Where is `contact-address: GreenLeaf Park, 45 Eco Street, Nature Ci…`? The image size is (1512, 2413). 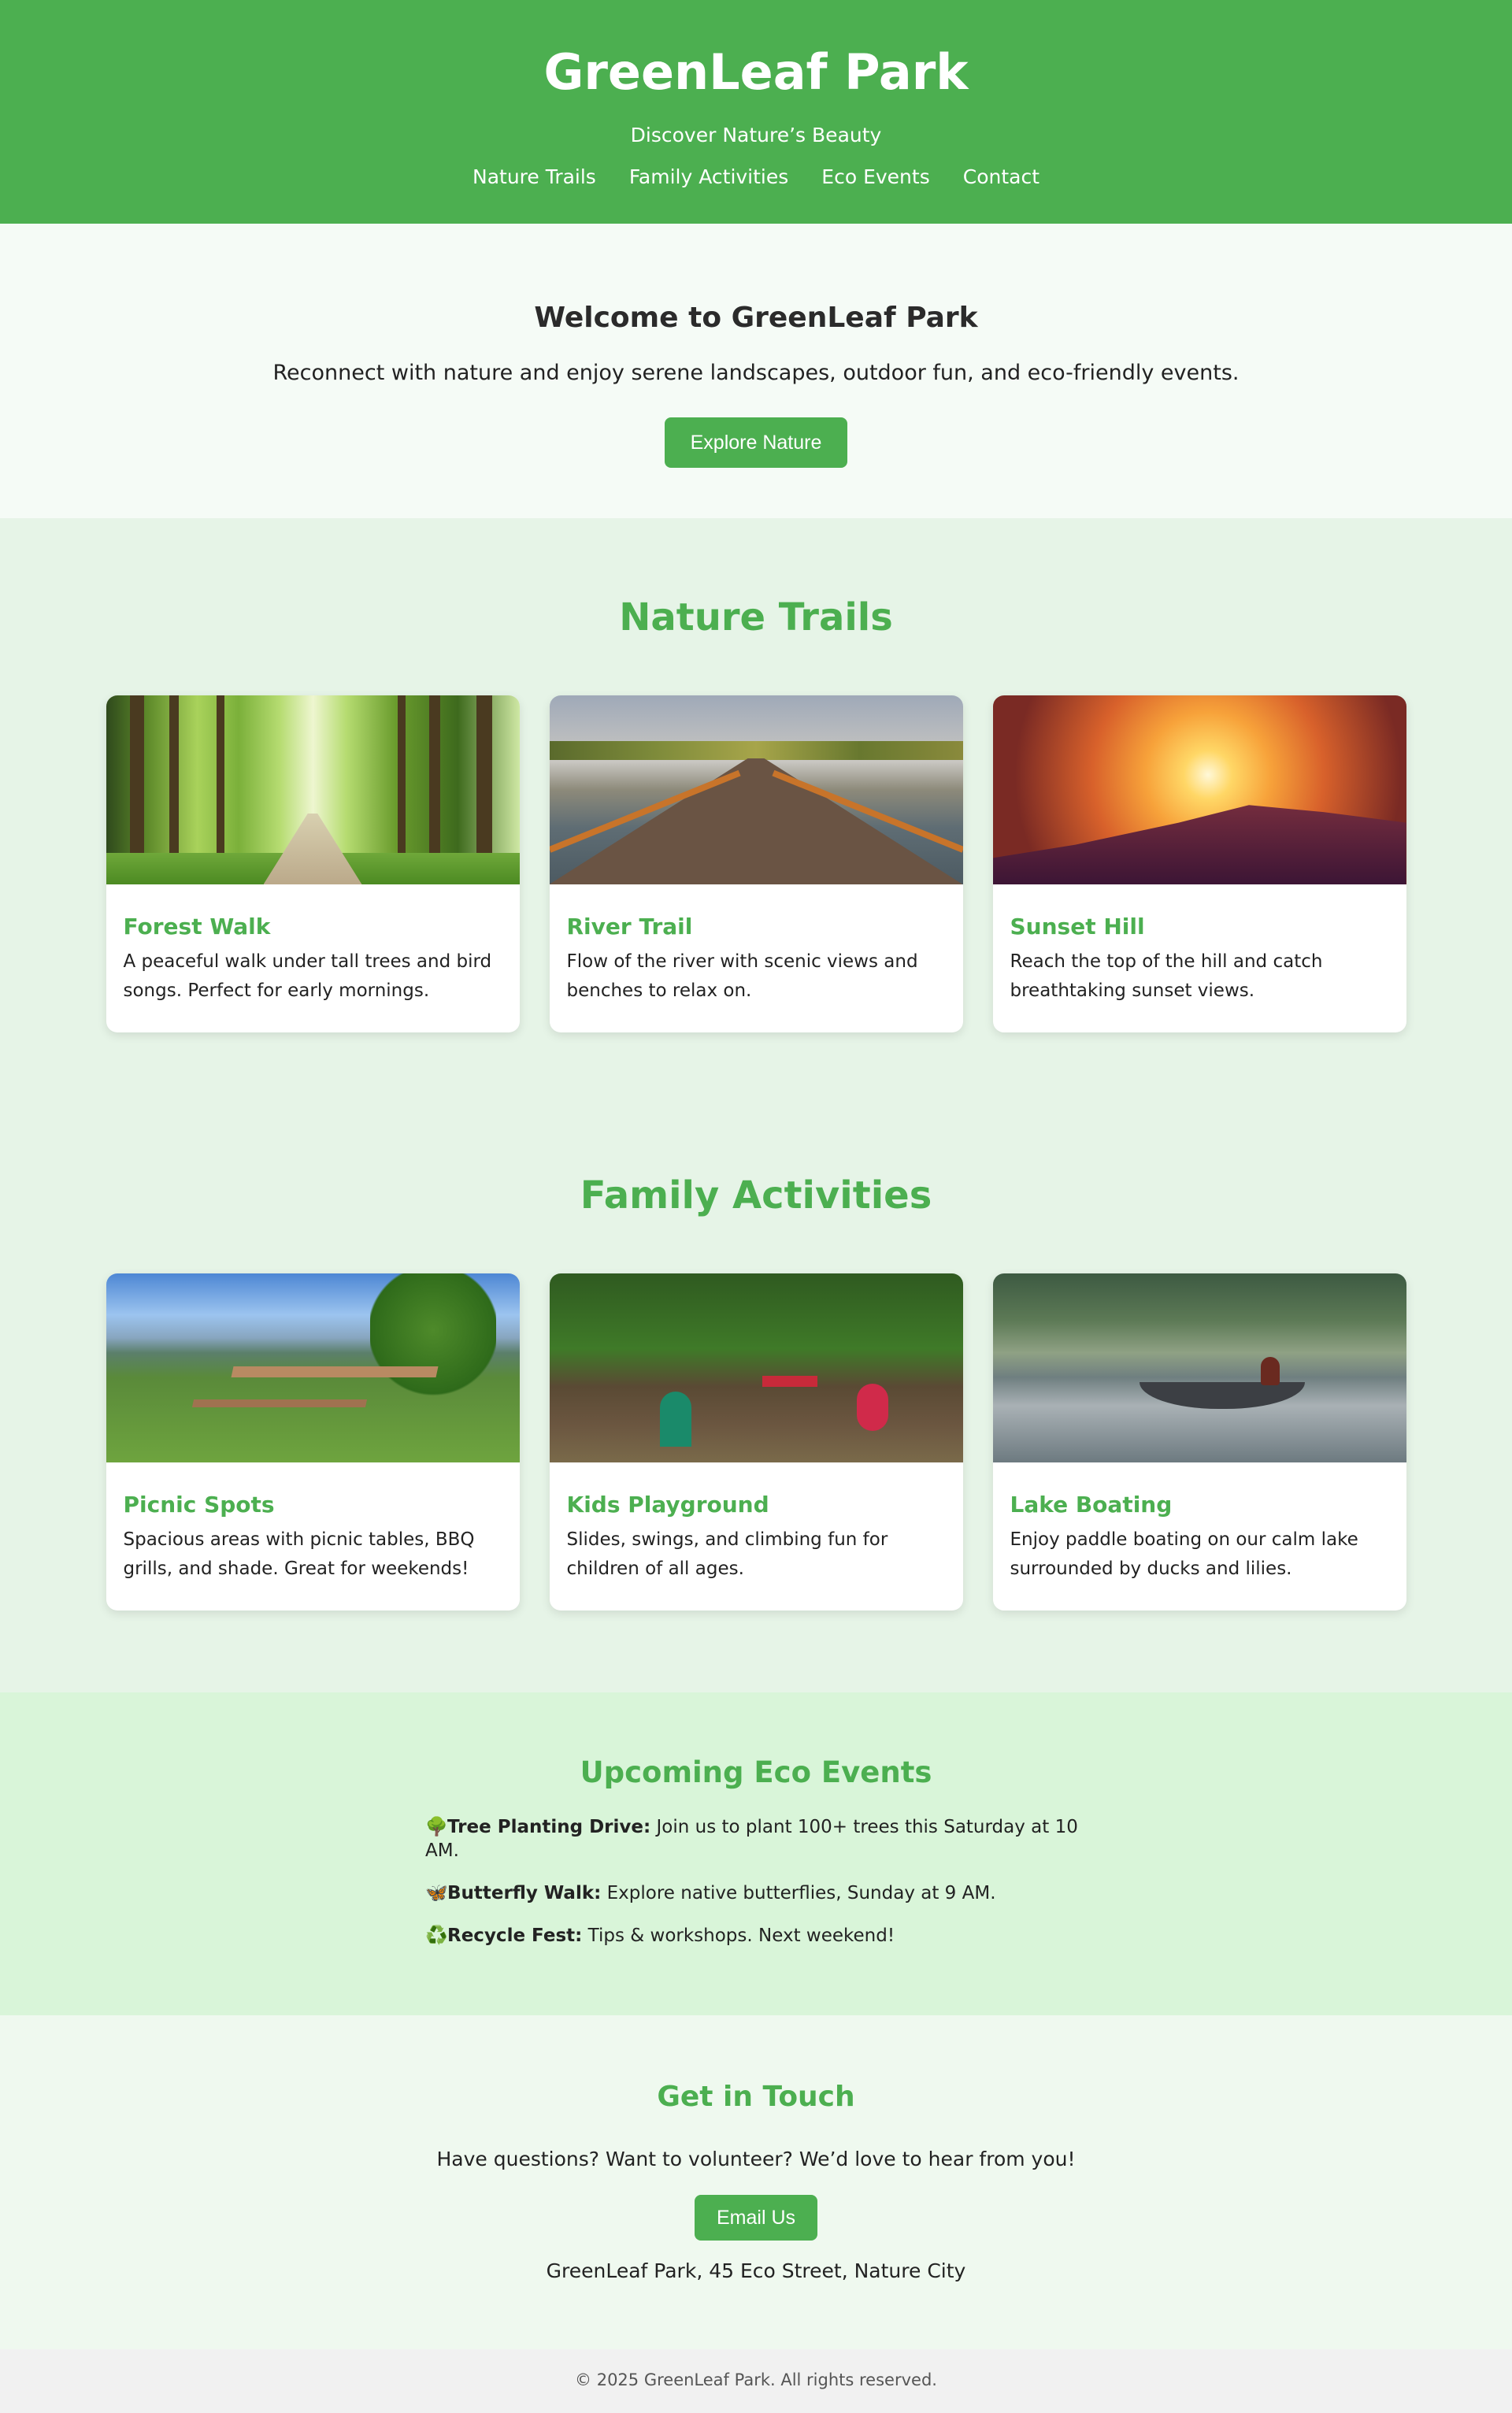
contact-address: GreenLeaf Park, 45 Eco Street, Nature Ci… is located at coordinates (756, 2270).